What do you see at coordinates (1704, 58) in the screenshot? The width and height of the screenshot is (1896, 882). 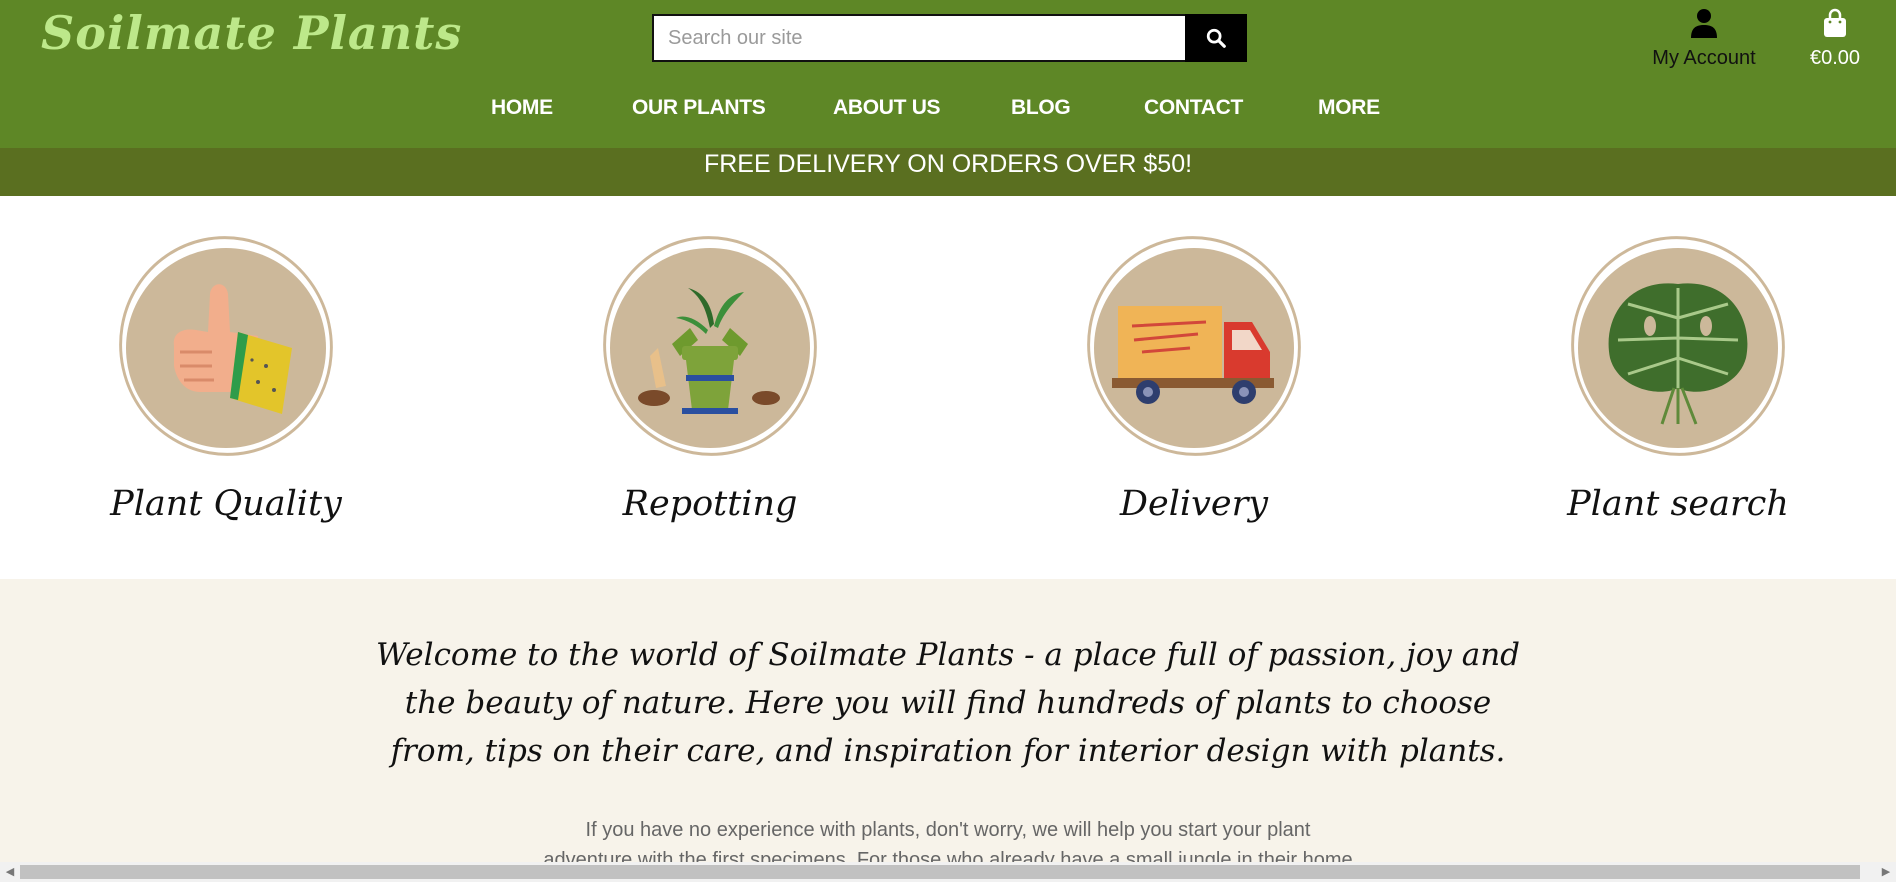 I see `my-account-label: My Account` at bounding box center [1704, 58].